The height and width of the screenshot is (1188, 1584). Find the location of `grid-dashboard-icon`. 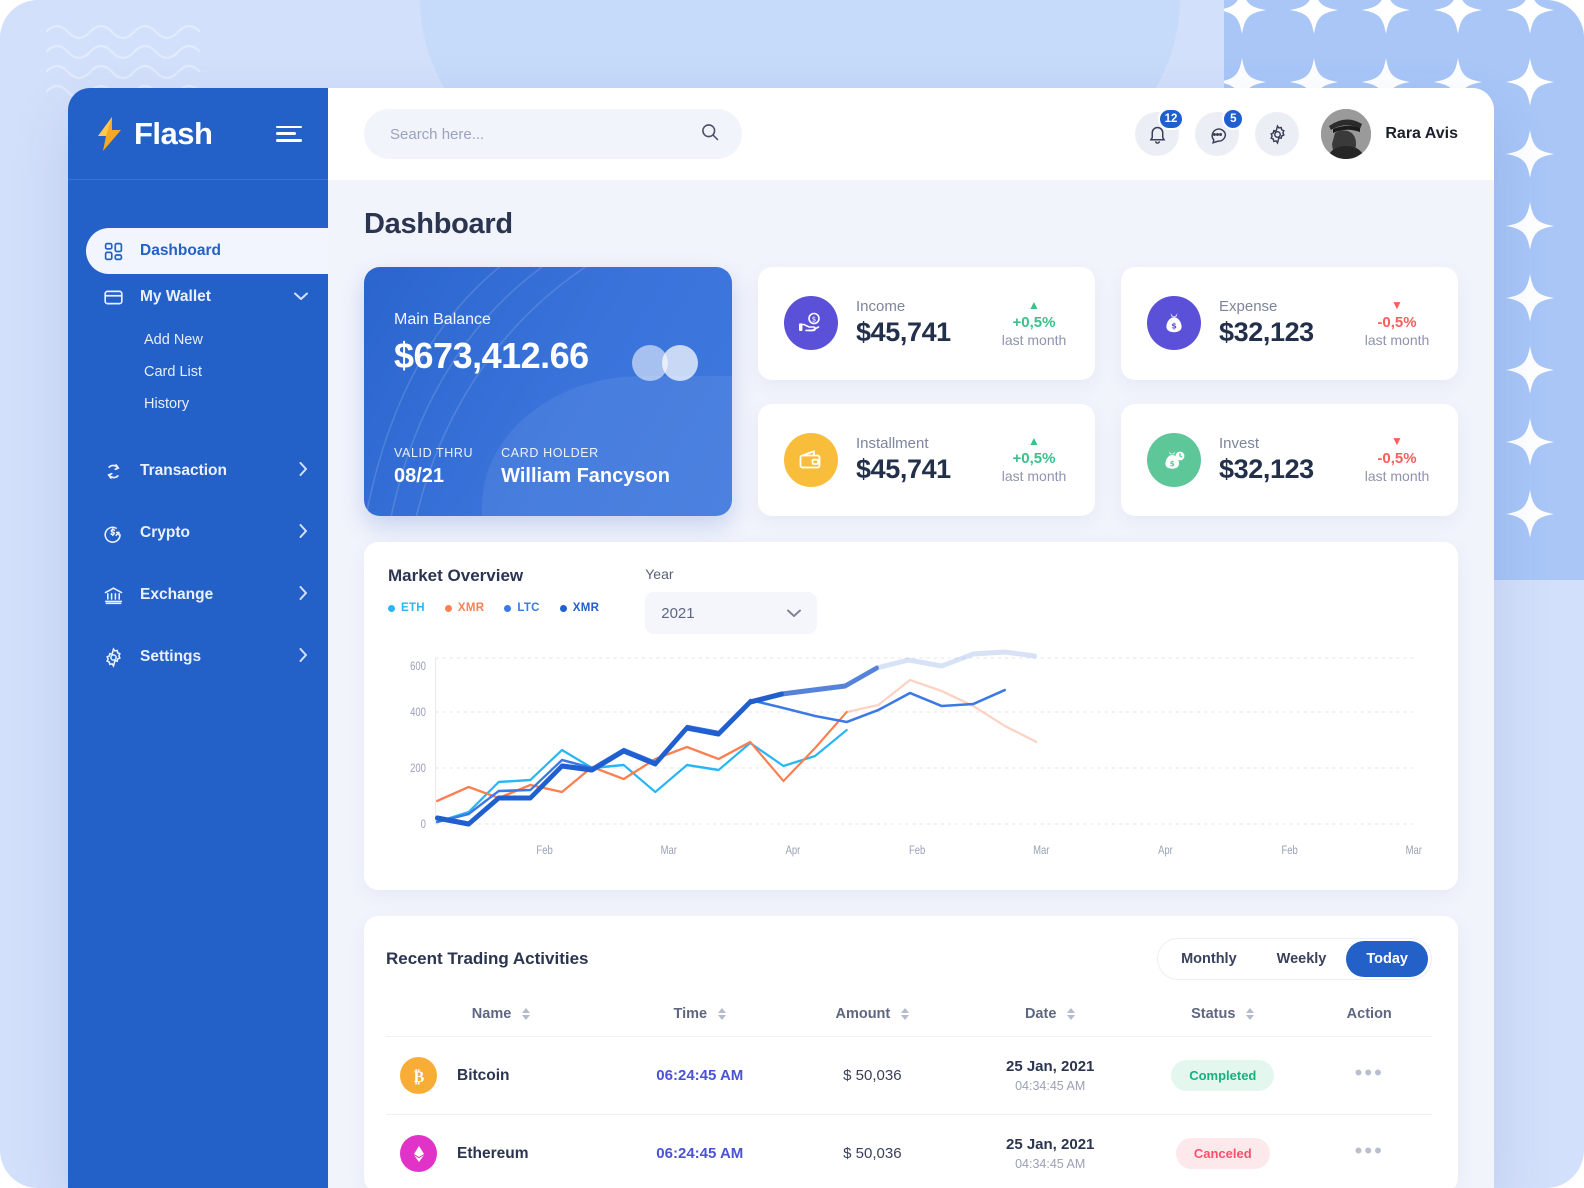

grid-dashboard-icon is located at coordinates (113, 251).